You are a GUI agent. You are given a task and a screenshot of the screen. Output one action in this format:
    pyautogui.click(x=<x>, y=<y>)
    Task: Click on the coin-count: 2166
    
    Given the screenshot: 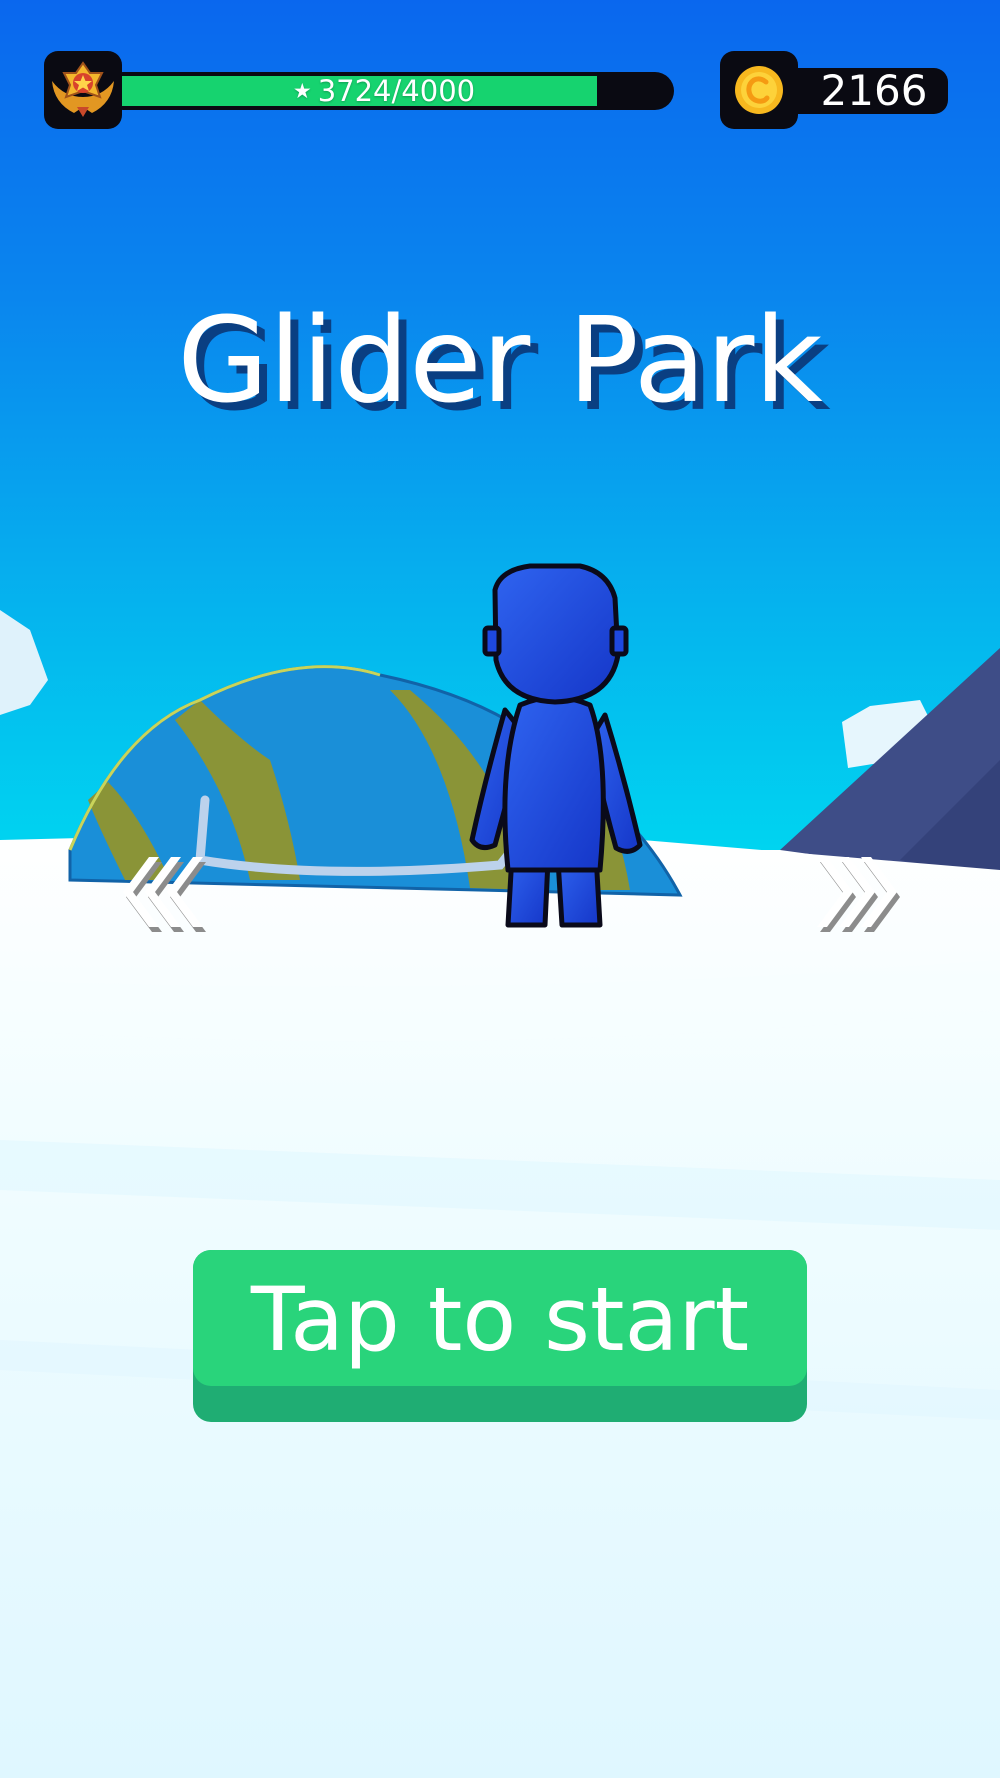 What is the action you would take?
    pyautogui.click(x=874, y=90)
    